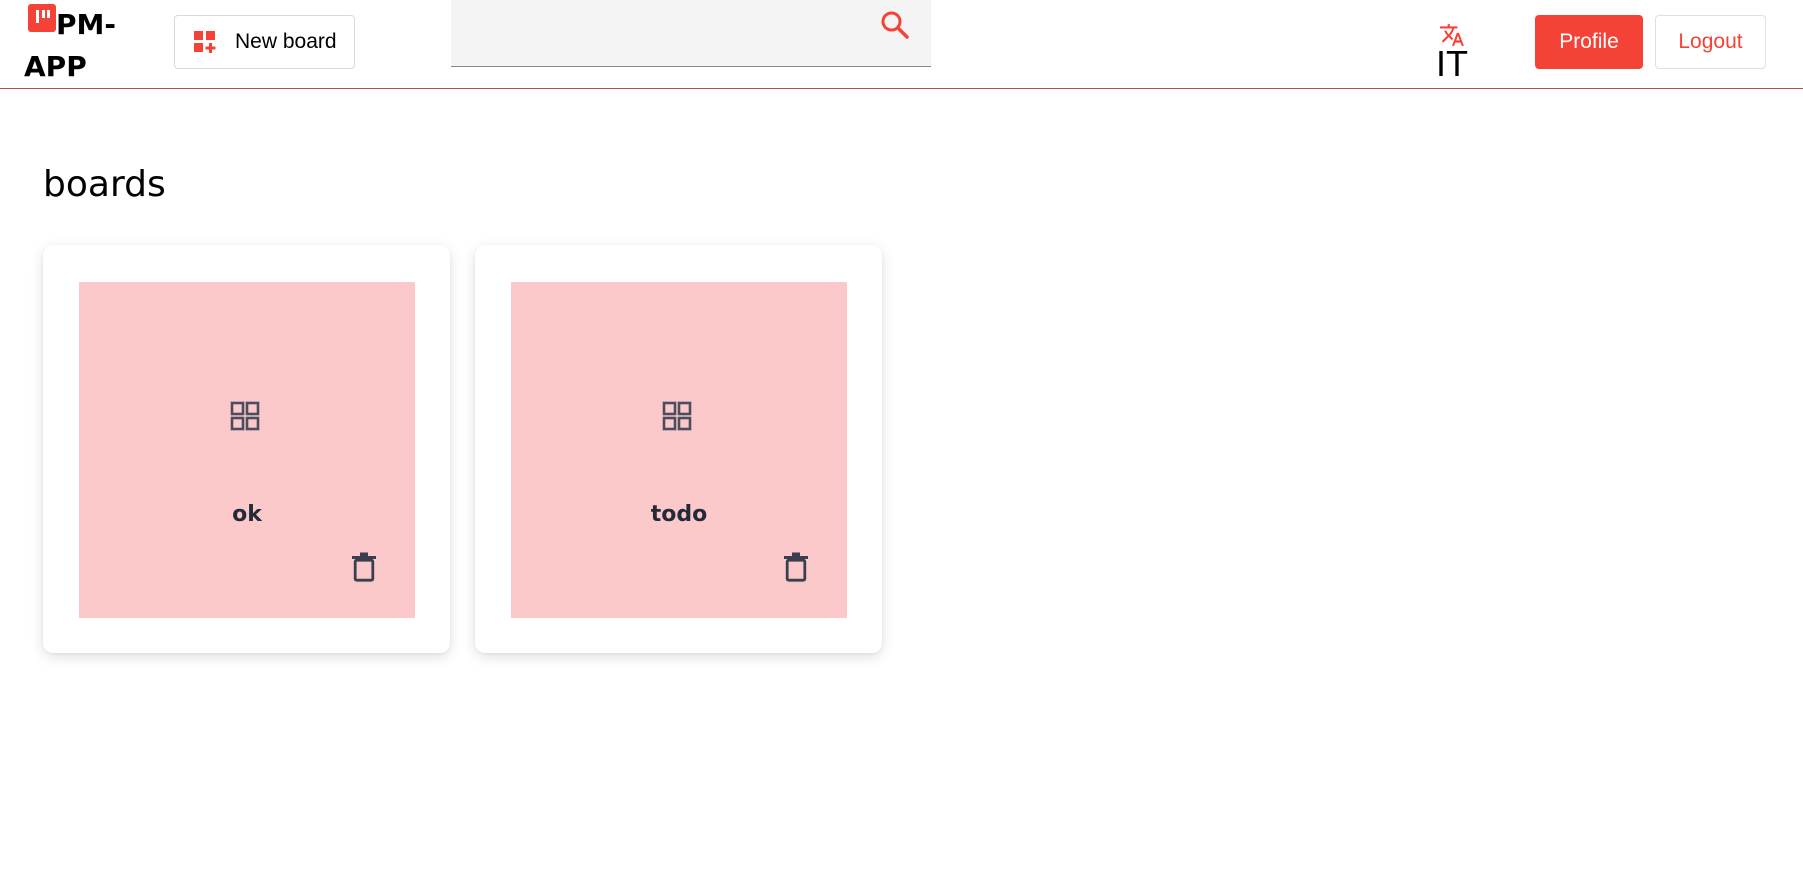 The image size is (1803, 881). Describe the element at coordinates (247, 514) in the screenshot. I see `board-name: ok` at that location.